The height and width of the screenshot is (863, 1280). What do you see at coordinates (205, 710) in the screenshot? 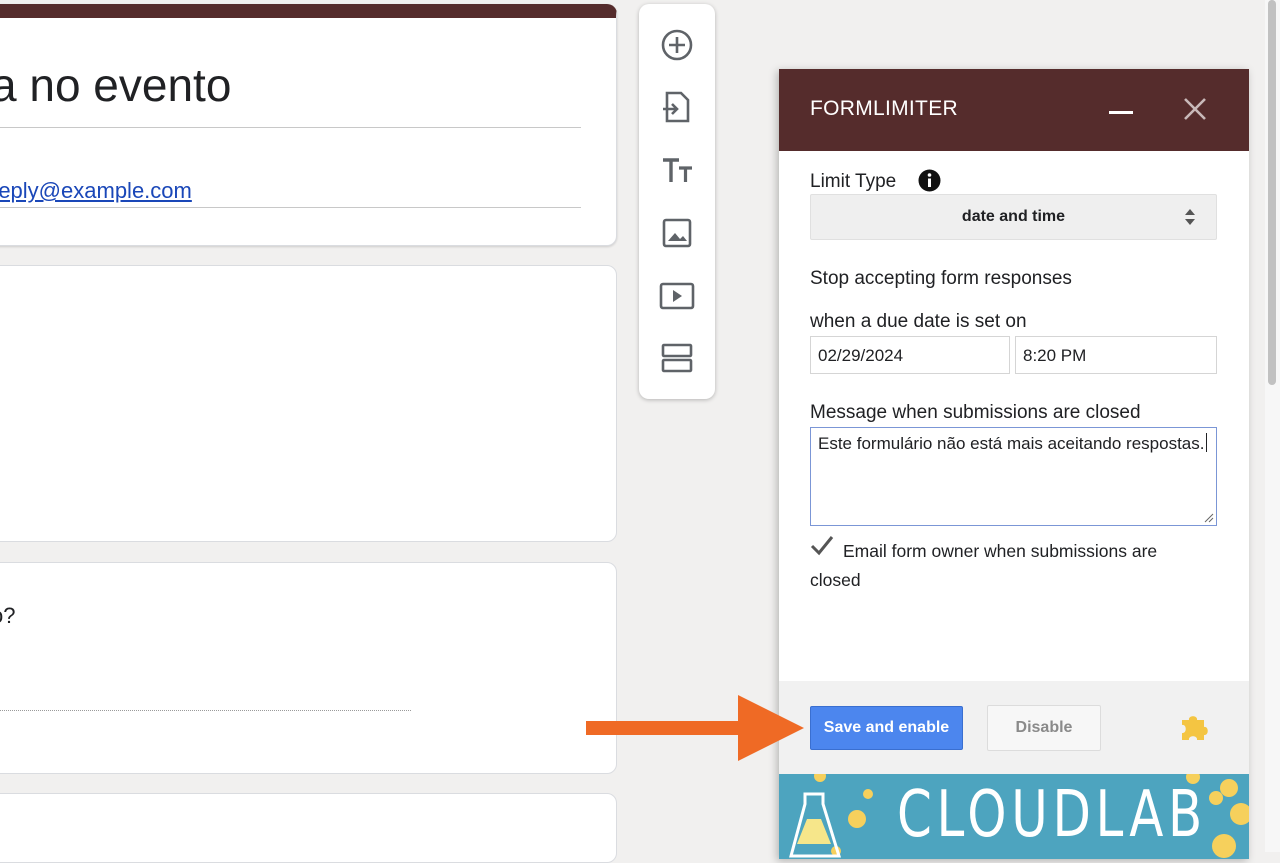
I see `answer-placeholder-line` at bounding box center [205, 710].